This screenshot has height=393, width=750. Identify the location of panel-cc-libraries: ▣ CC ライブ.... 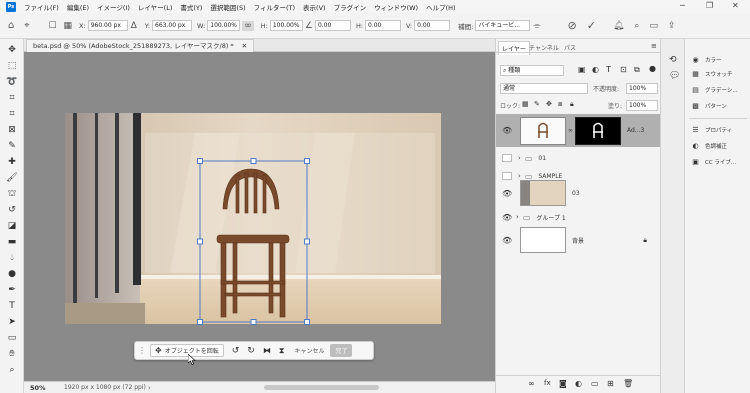
(719, 162).